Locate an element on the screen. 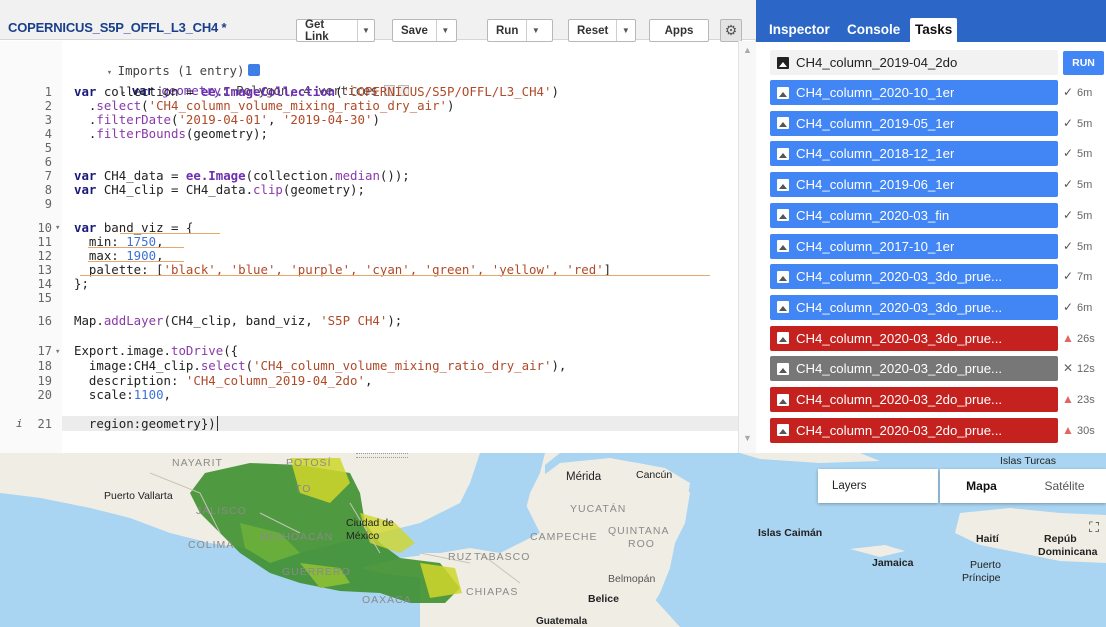 The image size is (1106, 627). apps-button: Apps is located at coordinates (679, 30).